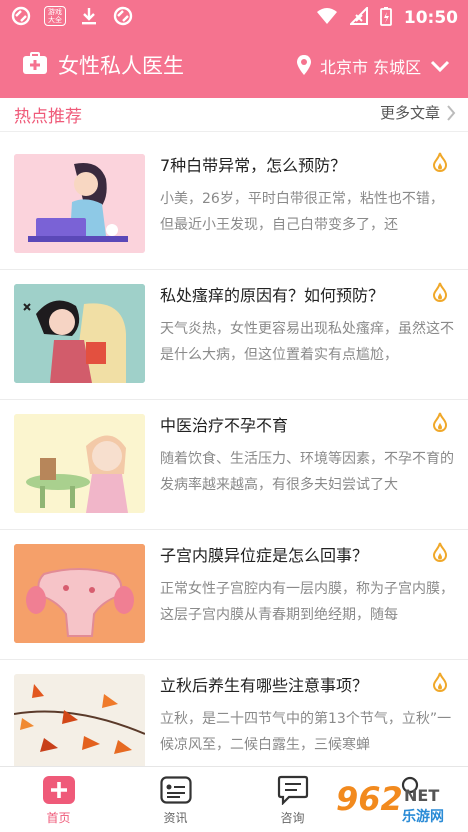 This screenshot has width=468, height=832. I want to click on chevron-down-icon, so click(440, 65).